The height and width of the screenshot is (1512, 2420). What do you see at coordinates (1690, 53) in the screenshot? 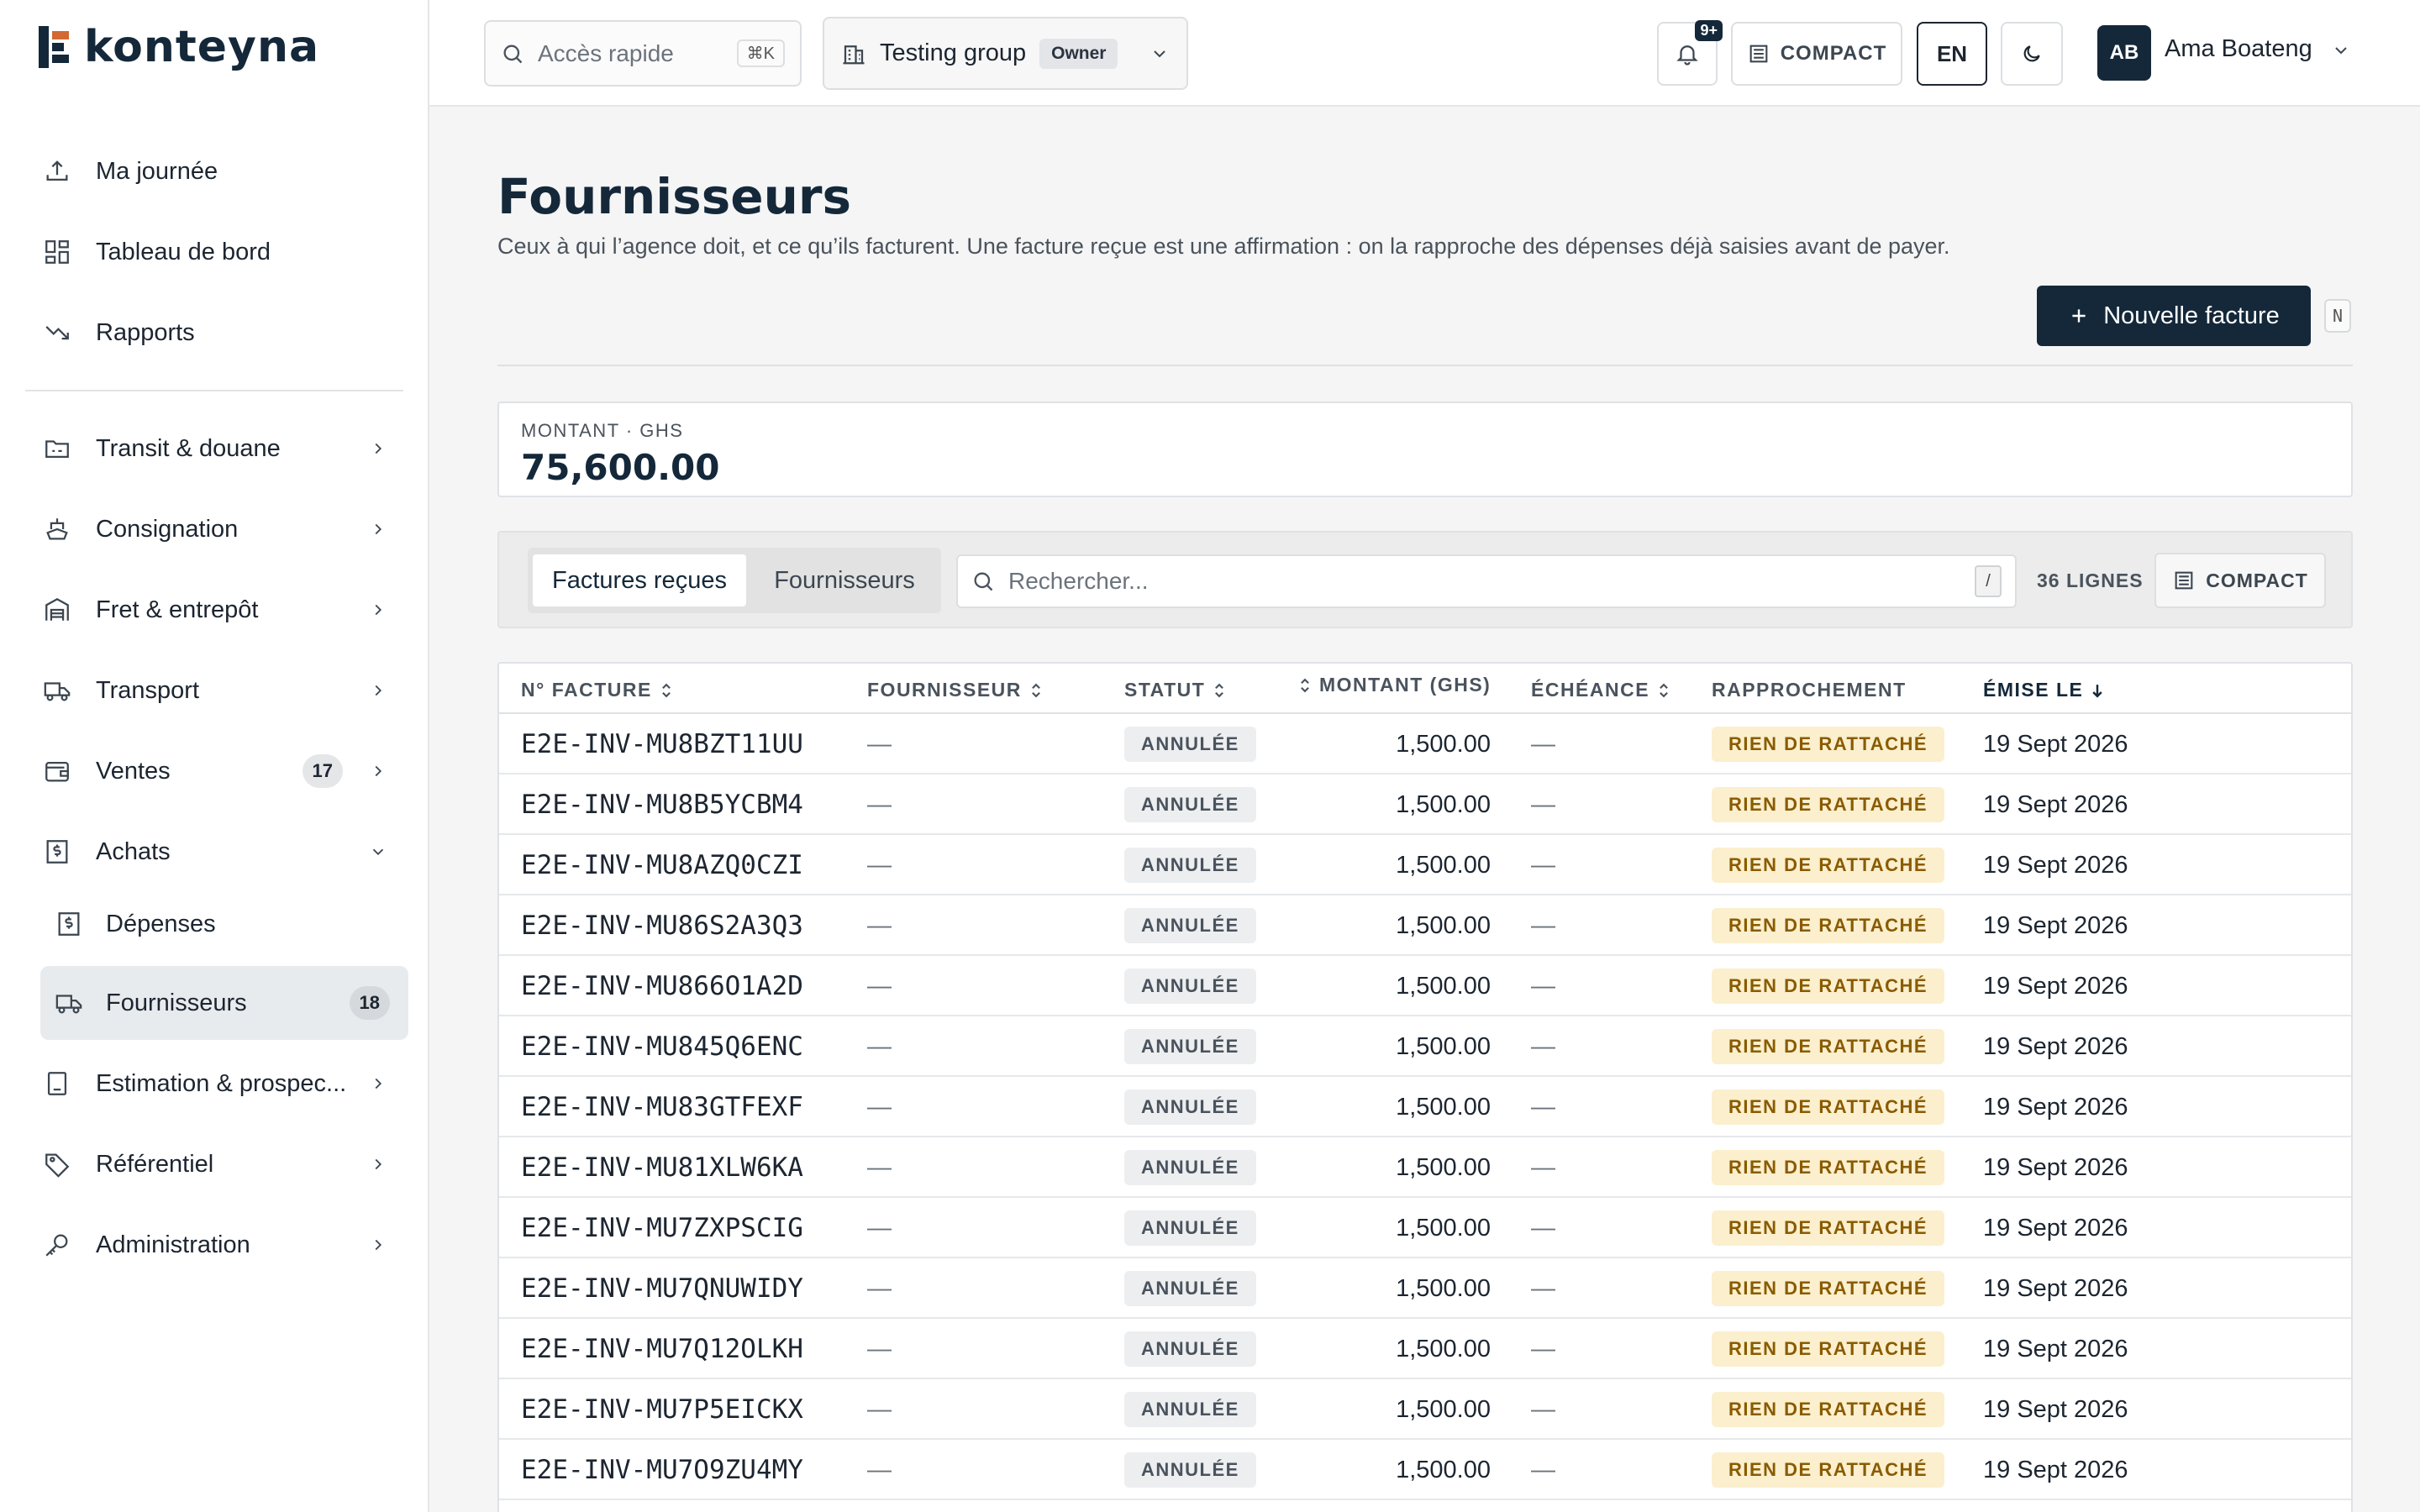
I see `notifications-button: 9+` at bounding box center [1690, 53].